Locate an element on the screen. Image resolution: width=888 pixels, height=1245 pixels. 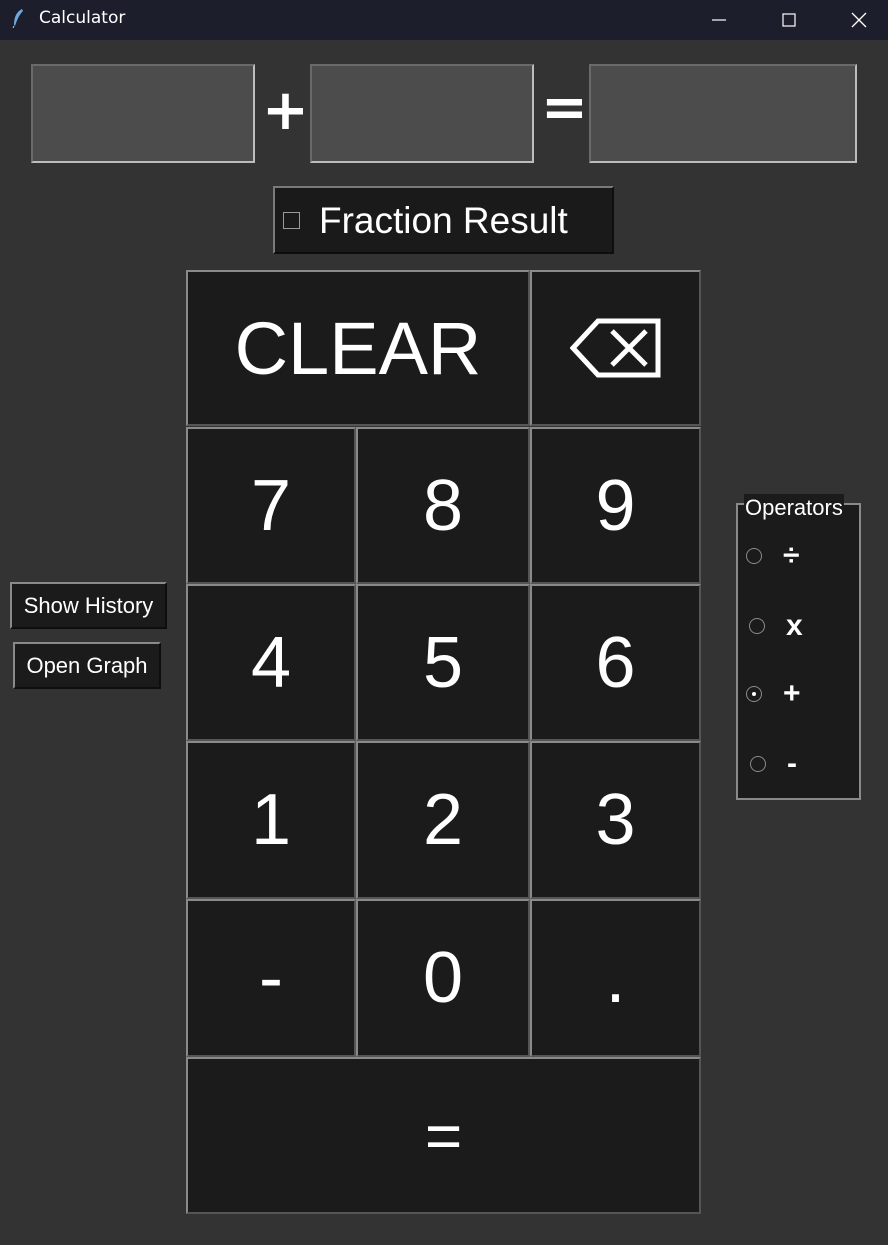
open-graph-button: Open Graph is located at coordinates (87, 665).